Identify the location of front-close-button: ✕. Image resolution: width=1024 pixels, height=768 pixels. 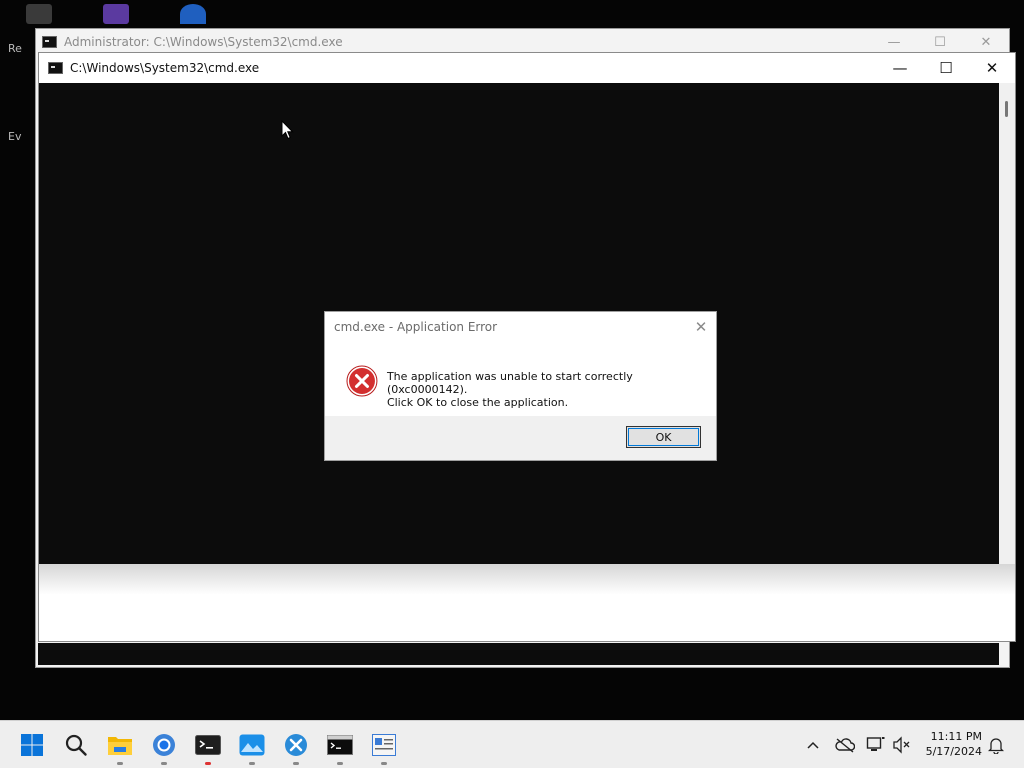
(992, 68).